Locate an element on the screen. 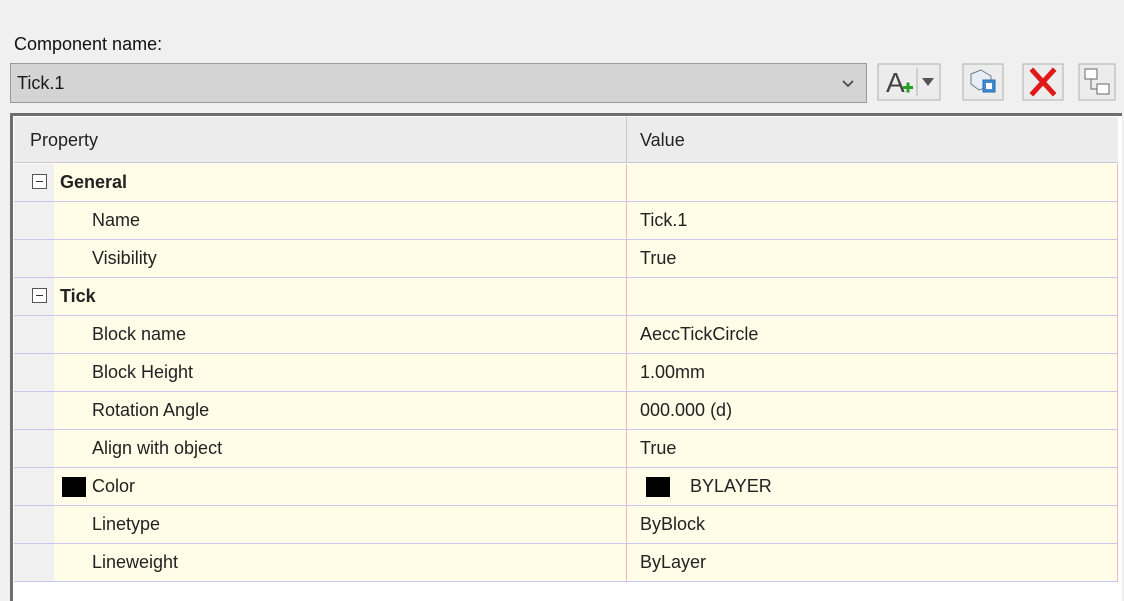 Image resolution: width=1124 pixels, height=601 pixels. category-row-general: General is located at coordinates (566, 183).